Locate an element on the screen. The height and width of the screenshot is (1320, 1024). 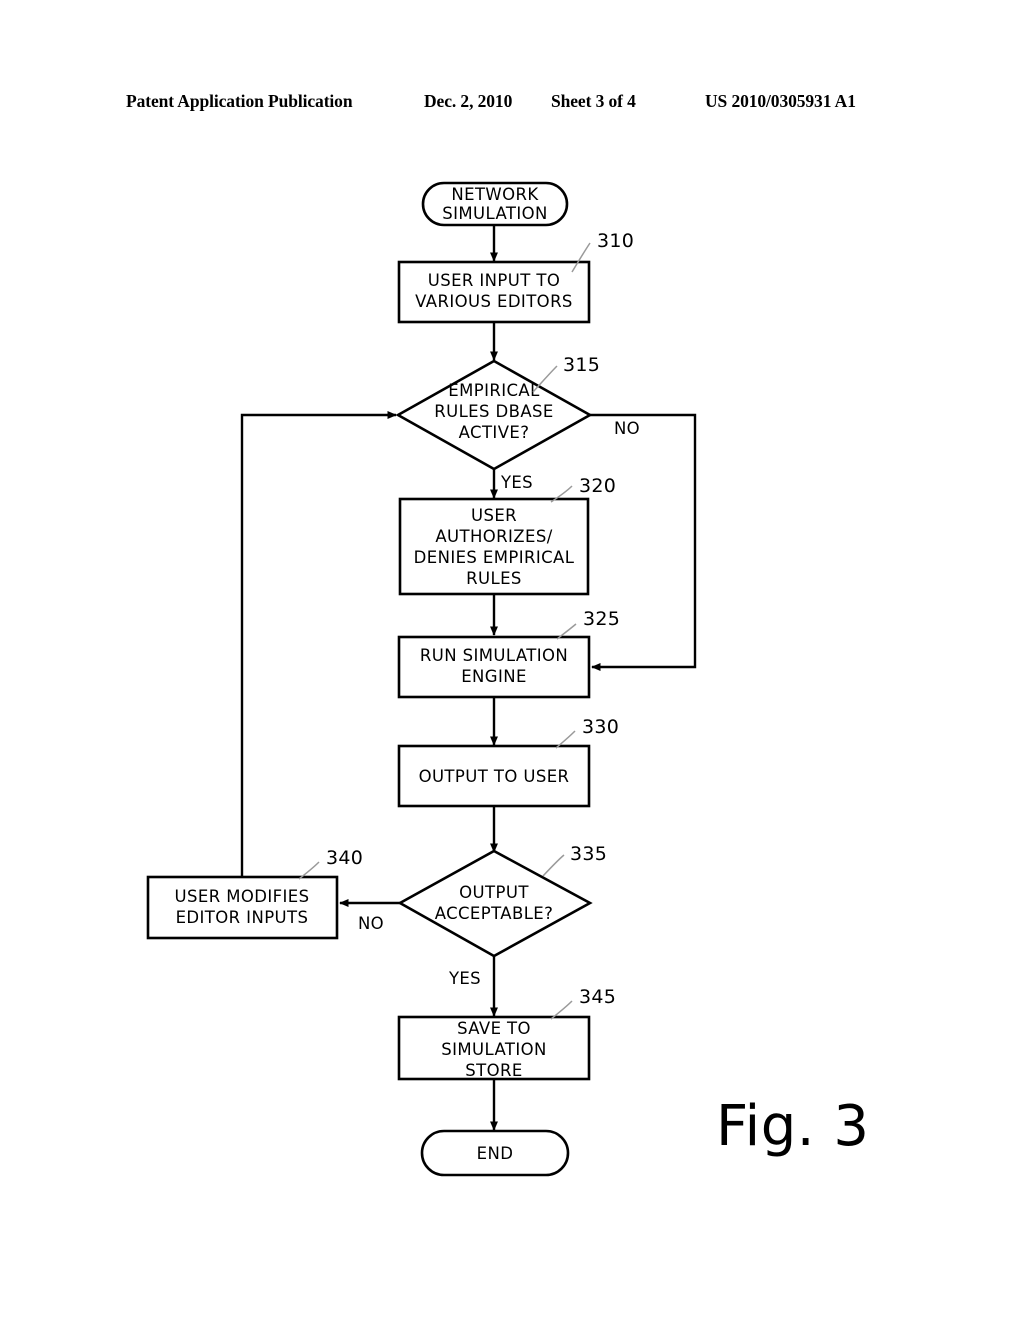
box-320-label-line4: RULES is located at coordinates (494, 578).